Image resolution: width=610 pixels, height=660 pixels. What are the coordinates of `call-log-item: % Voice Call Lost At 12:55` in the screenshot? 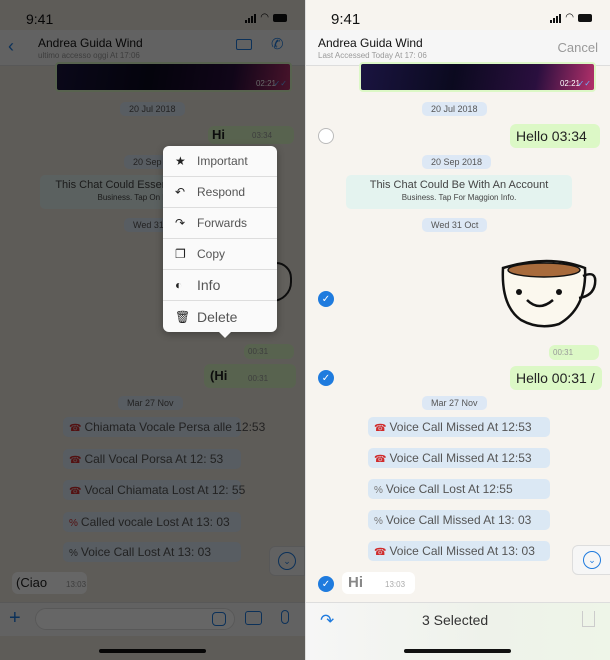 It's located at (459, 489).